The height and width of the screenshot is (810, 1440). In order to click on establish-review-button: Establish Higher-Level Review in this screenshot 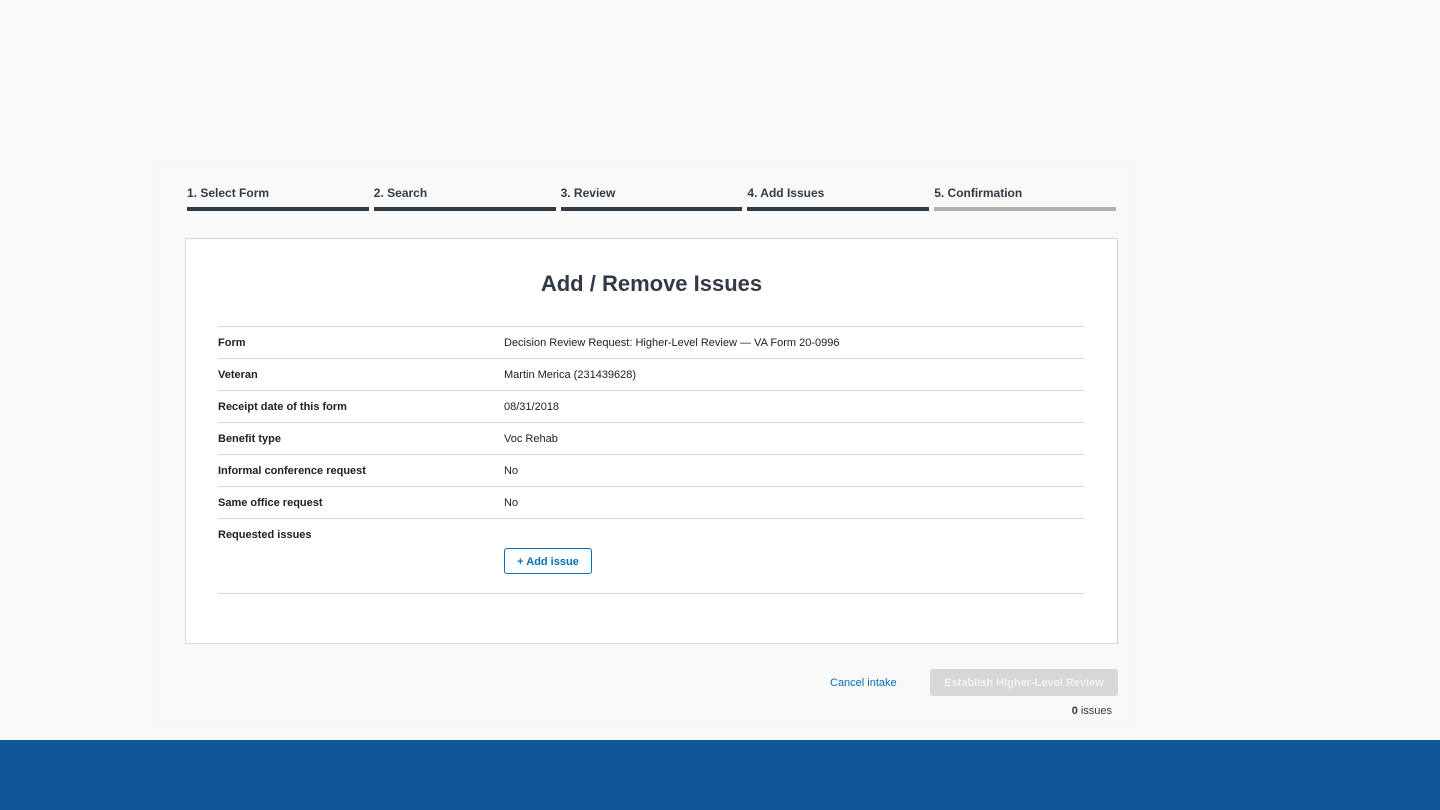, I will do `click(1024, 682)`.